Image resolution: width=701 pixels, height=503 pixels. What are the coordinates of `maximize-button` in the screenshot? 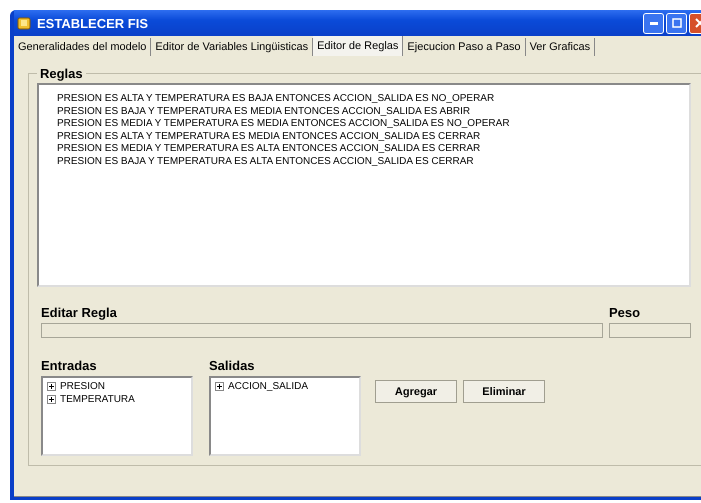 It's located at (676, 23).